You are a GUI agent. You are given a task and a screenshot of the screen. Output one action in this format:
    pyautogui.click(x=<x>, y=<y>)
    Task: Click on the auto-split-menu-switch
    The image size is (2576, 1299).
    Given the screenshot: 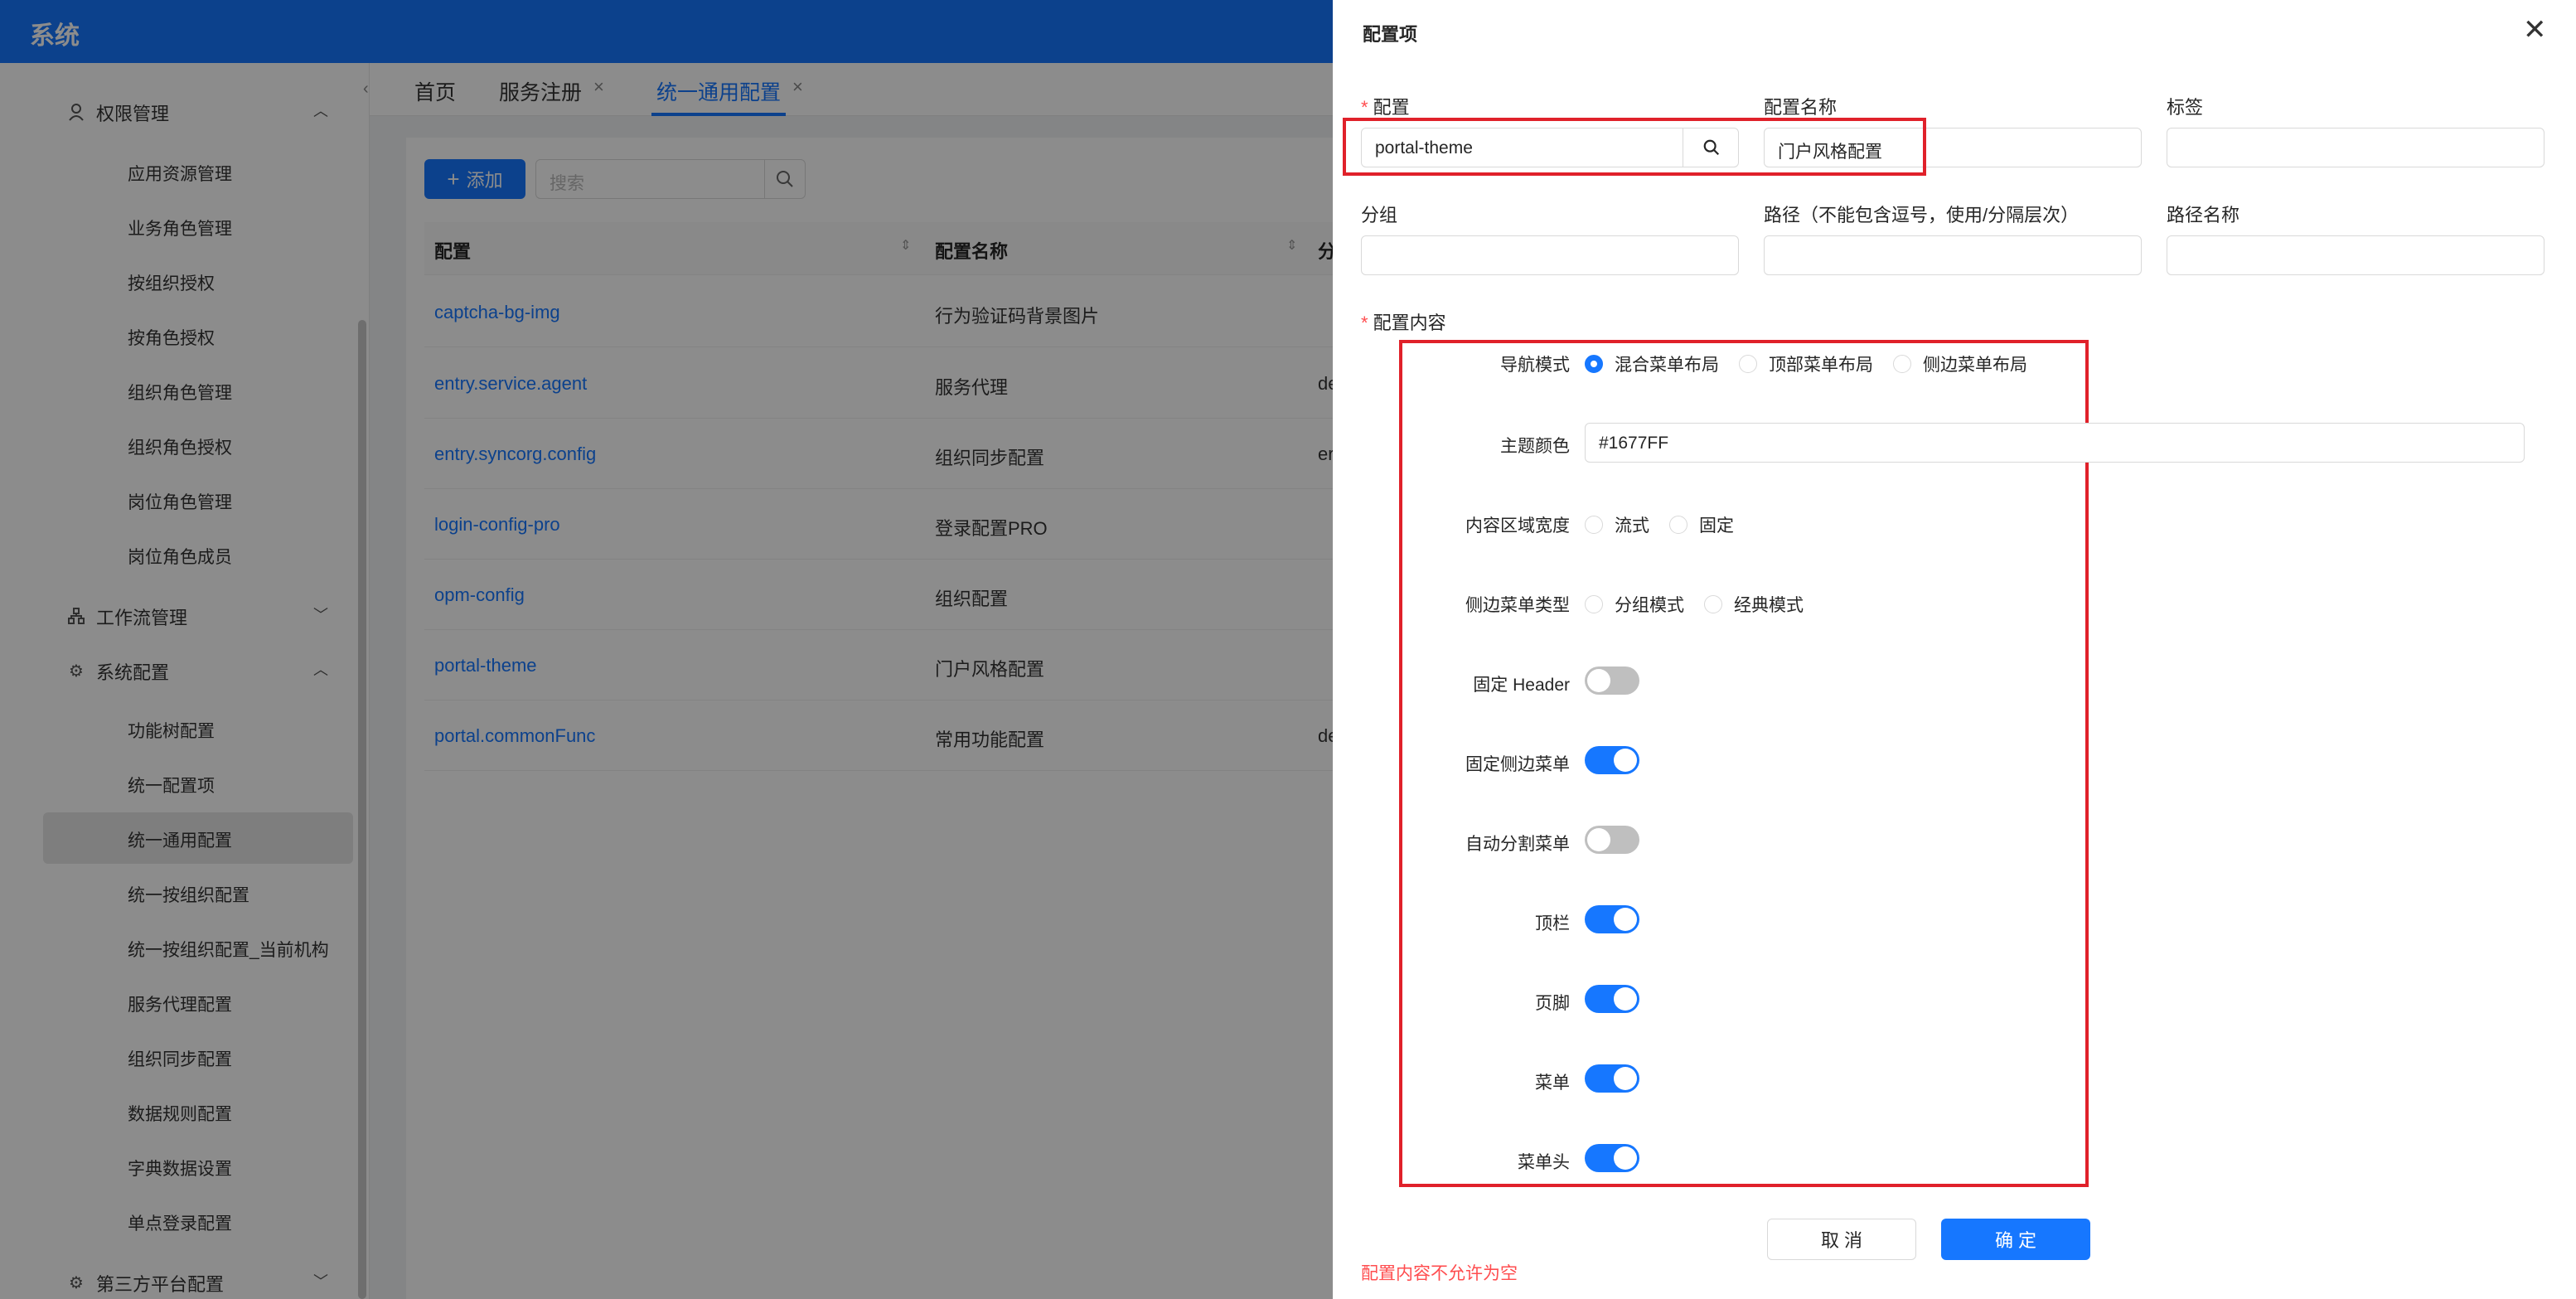 What is the action you would take?
    pyautogui.click(x=1612, y=840)
    